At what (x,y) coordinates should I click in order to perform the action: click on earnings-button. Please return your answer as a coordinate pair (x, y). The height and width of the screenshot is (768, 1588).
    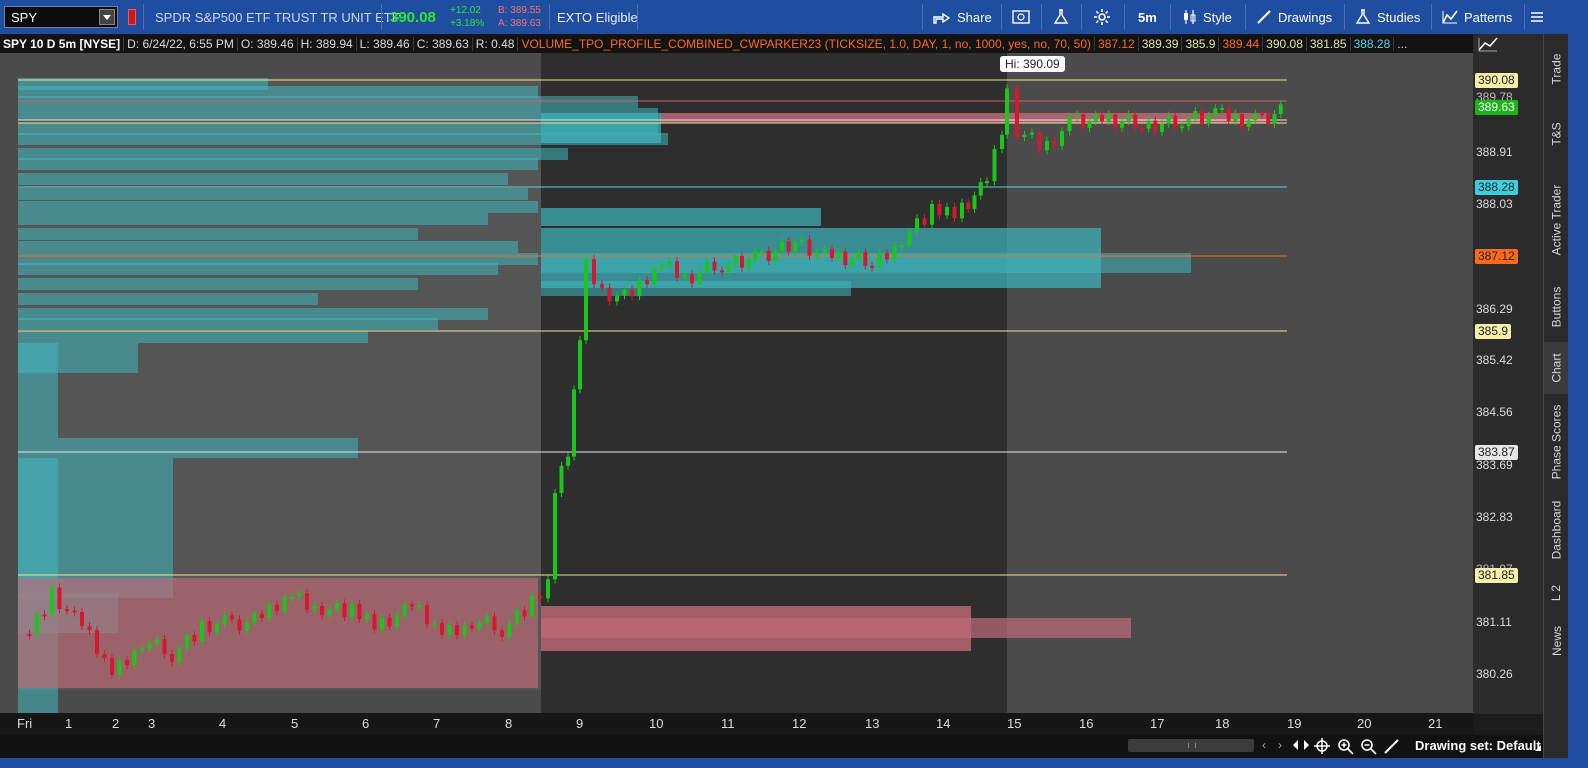
    Looking at the image, I should click on (1021, 17).